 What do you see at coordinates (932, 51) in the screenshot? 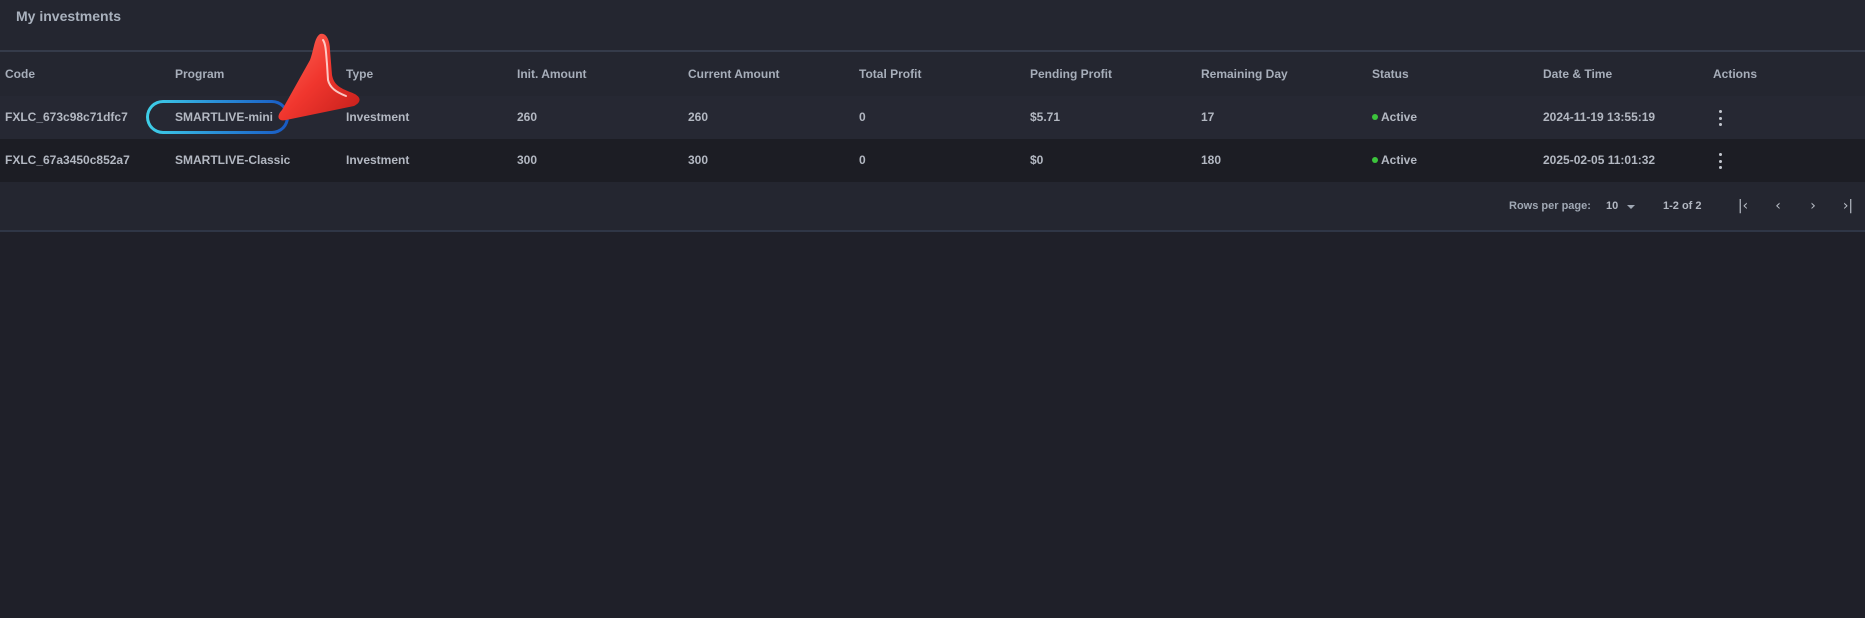
I see `title-divider` at bounding box center [932, 51].